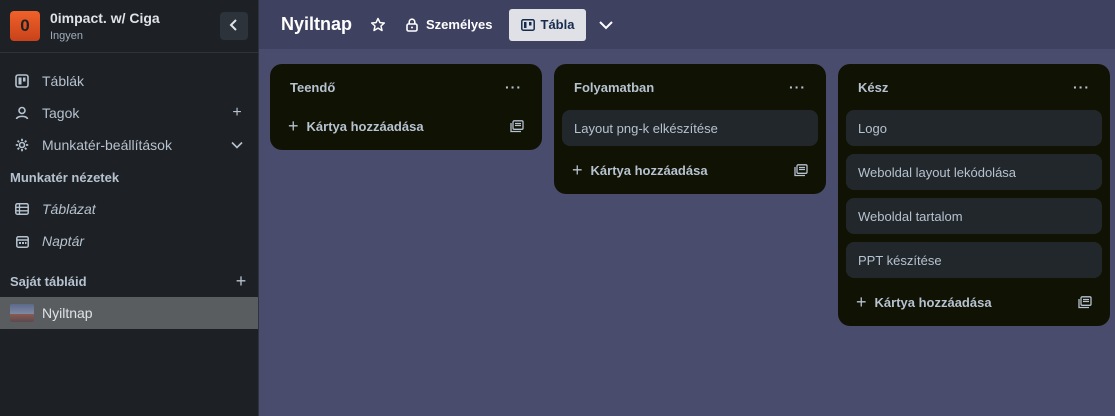 Image resolution: width=1115 pixels, height=416 pixels. What do you see at coordinates (406, 87) in the screenshot?
I see `list-header: Teendő ···` at bounding box center [406, 87].